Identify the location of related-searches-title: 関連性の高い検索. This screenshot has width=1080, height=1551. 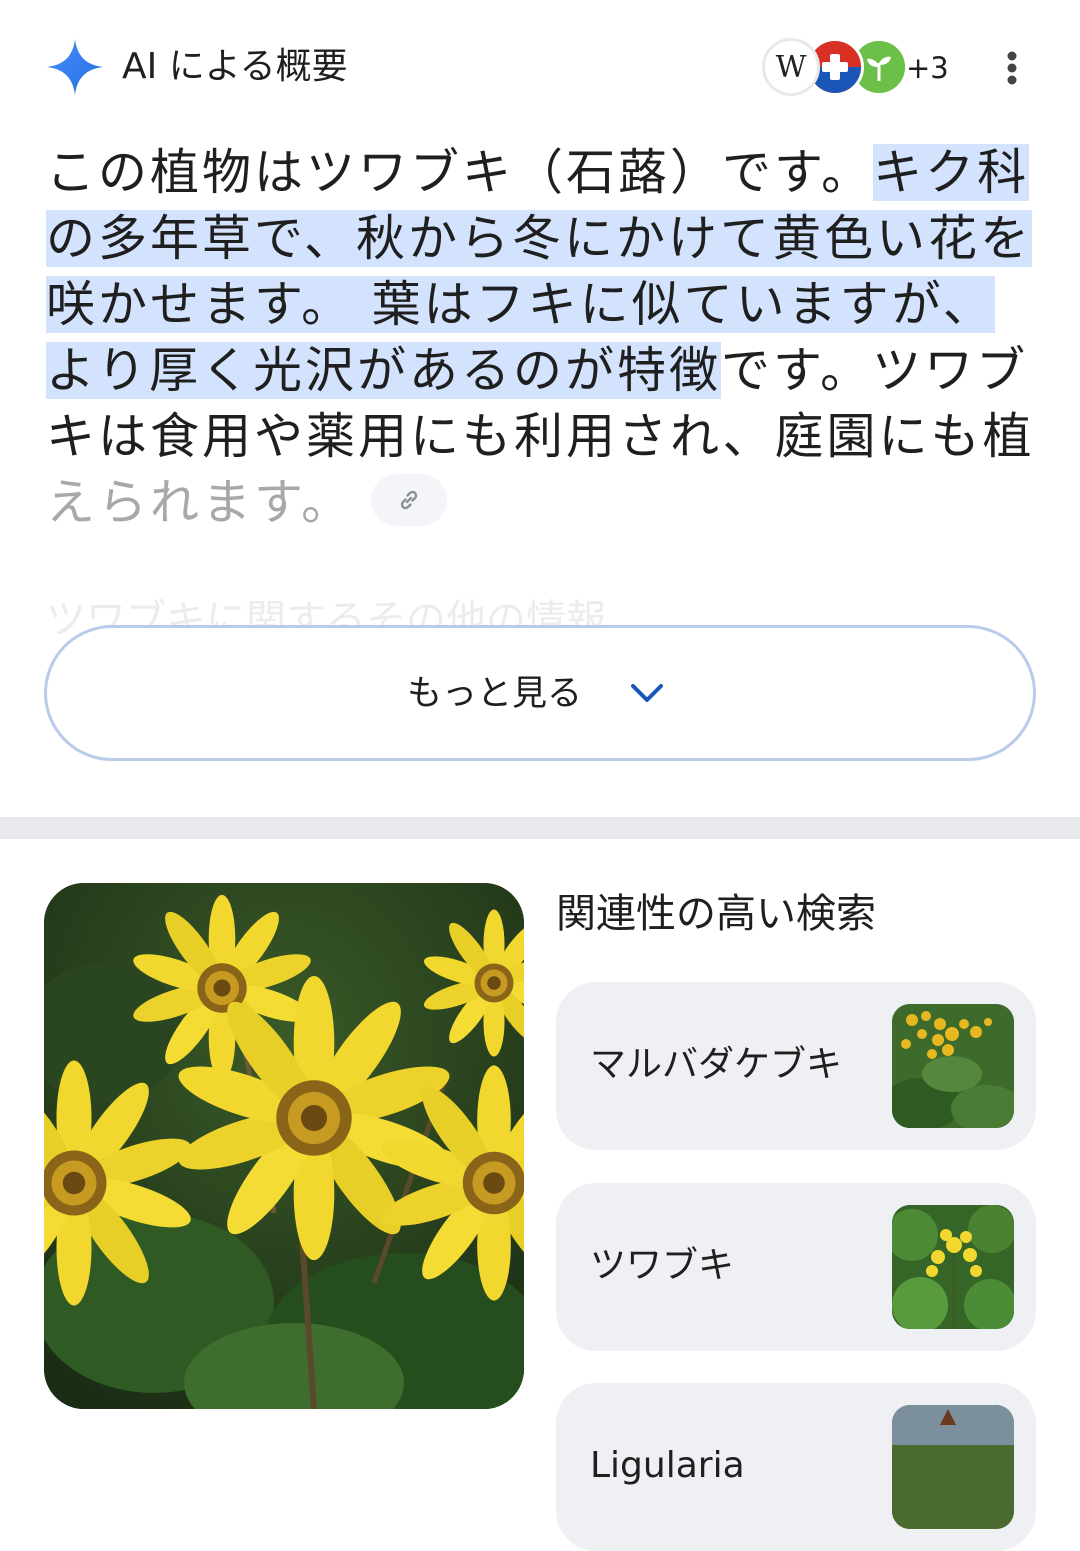
(716, 914).